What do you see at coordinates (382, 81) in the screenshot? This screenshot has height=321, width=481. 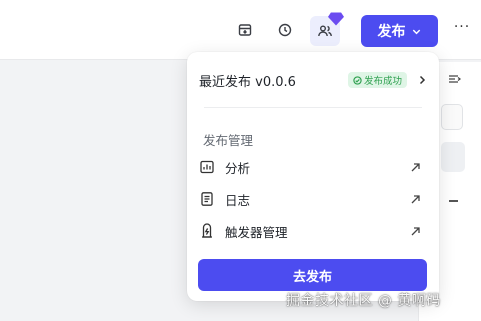 I see `status-badge-label: 发布成功` at bounding box center [382, 81].